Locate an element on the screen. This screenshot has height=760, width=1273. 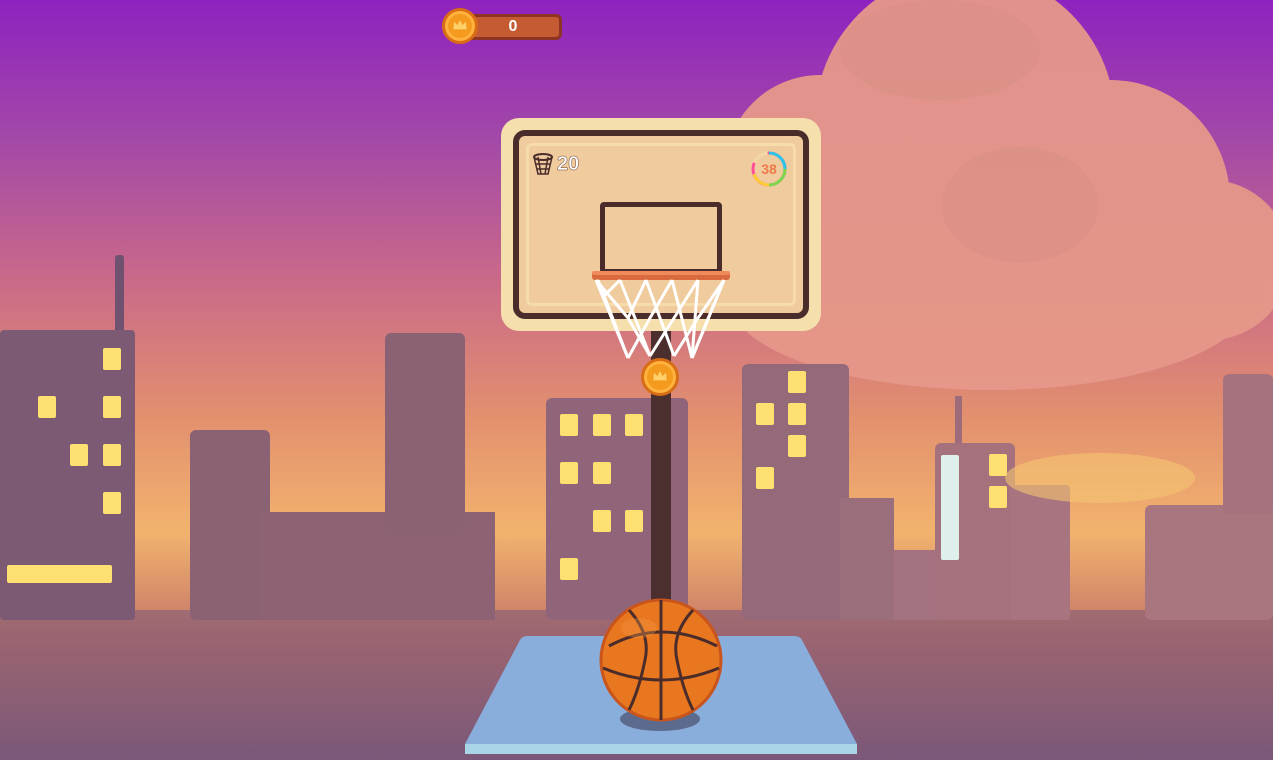
crown-coin-icon is located at coordinates (460, 26).